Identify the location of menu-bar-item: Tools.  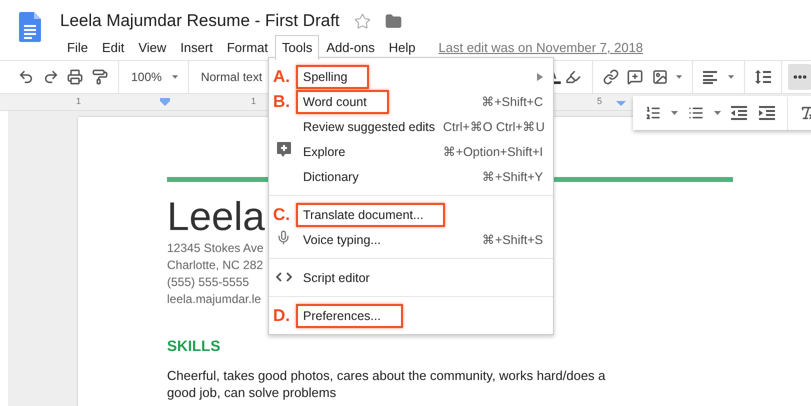
(297, 47).